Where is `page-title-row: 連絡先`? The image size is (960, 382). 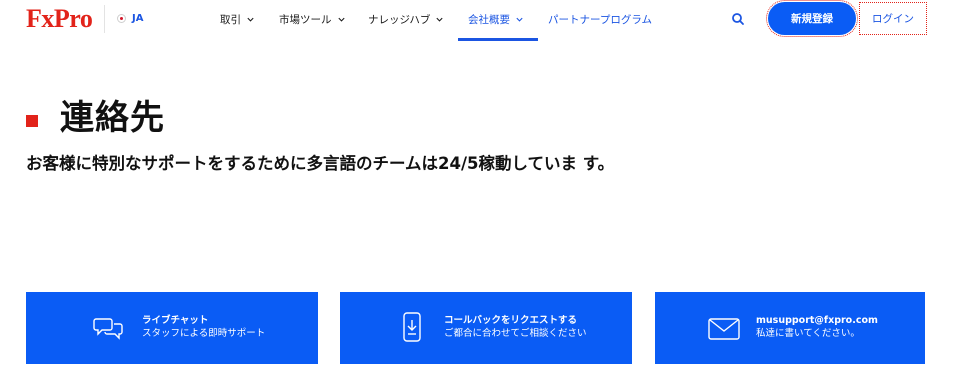
page-title-row: 連絡先 is located at coordinates (95, 115).